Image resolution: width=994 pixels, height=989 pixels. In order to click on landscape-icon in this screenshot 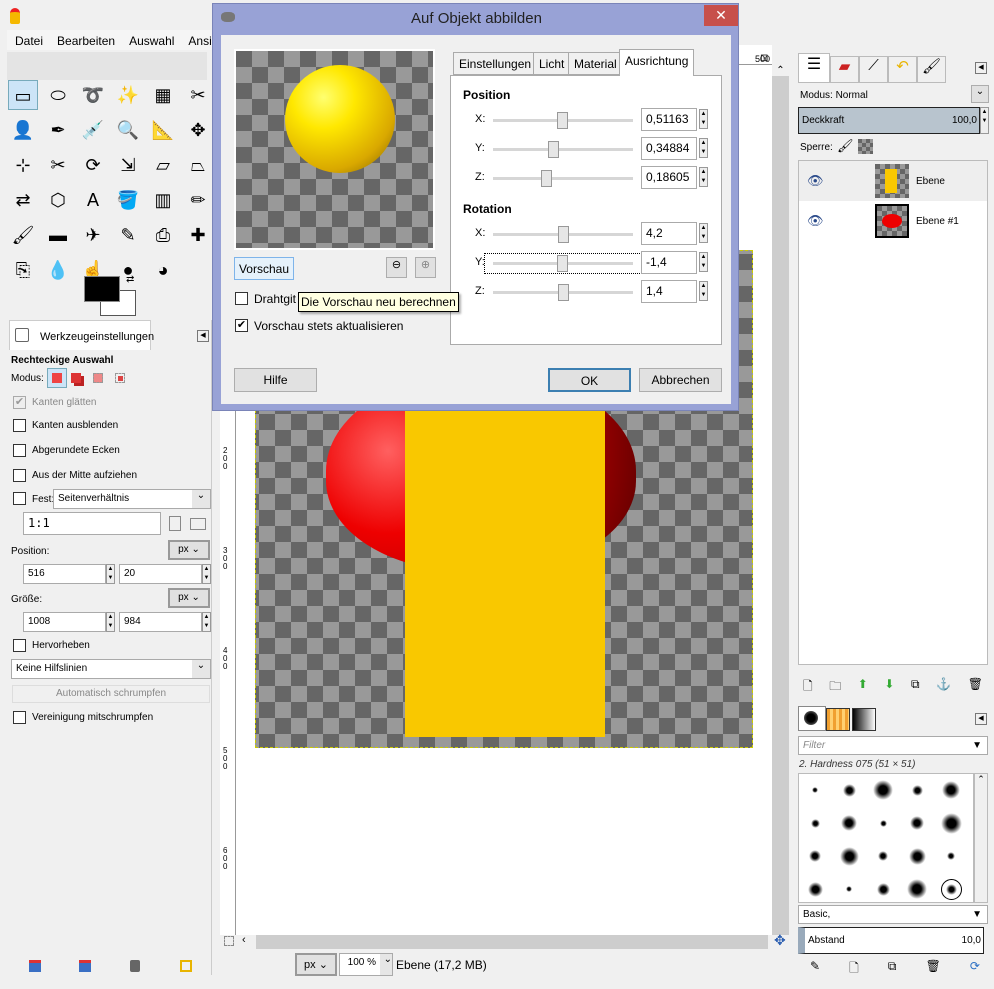, I will do `click(198, 524)`.